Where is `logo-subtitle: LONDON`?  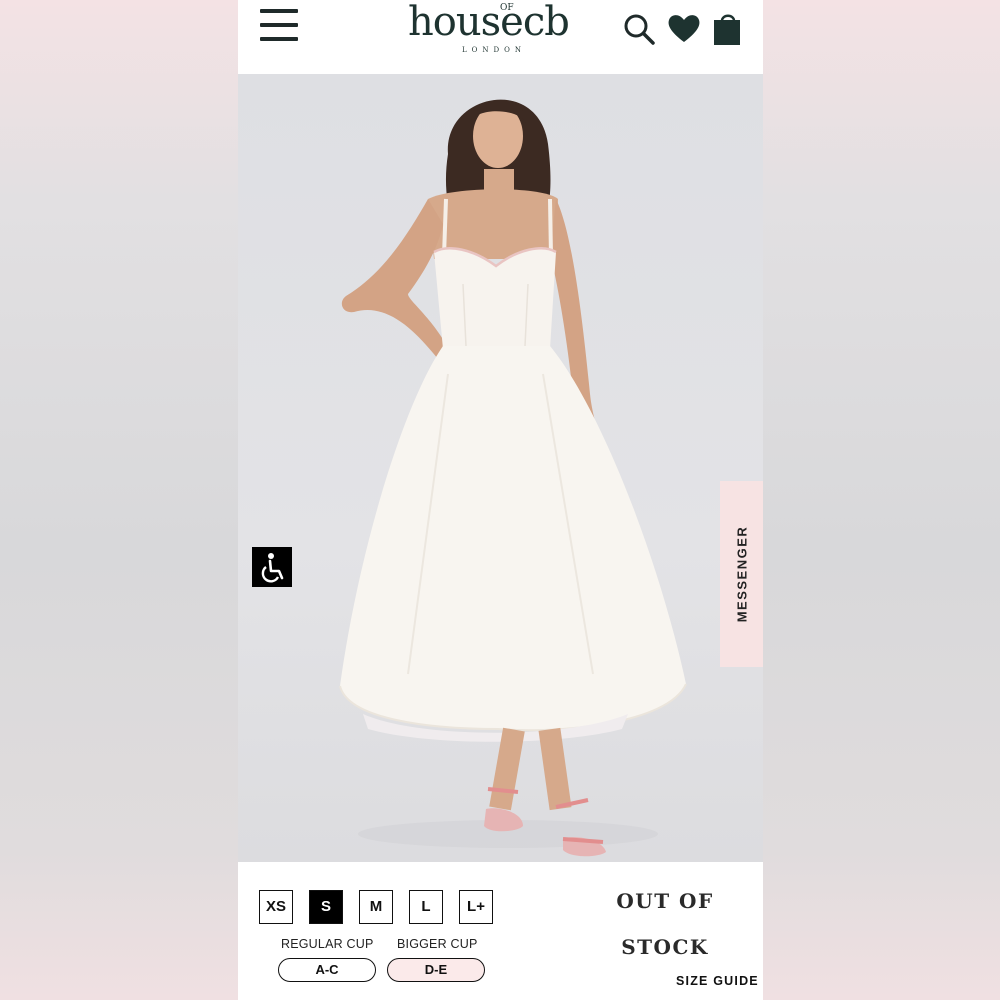
logo-subtitle: LONDON is located at coordinates (494, 50).